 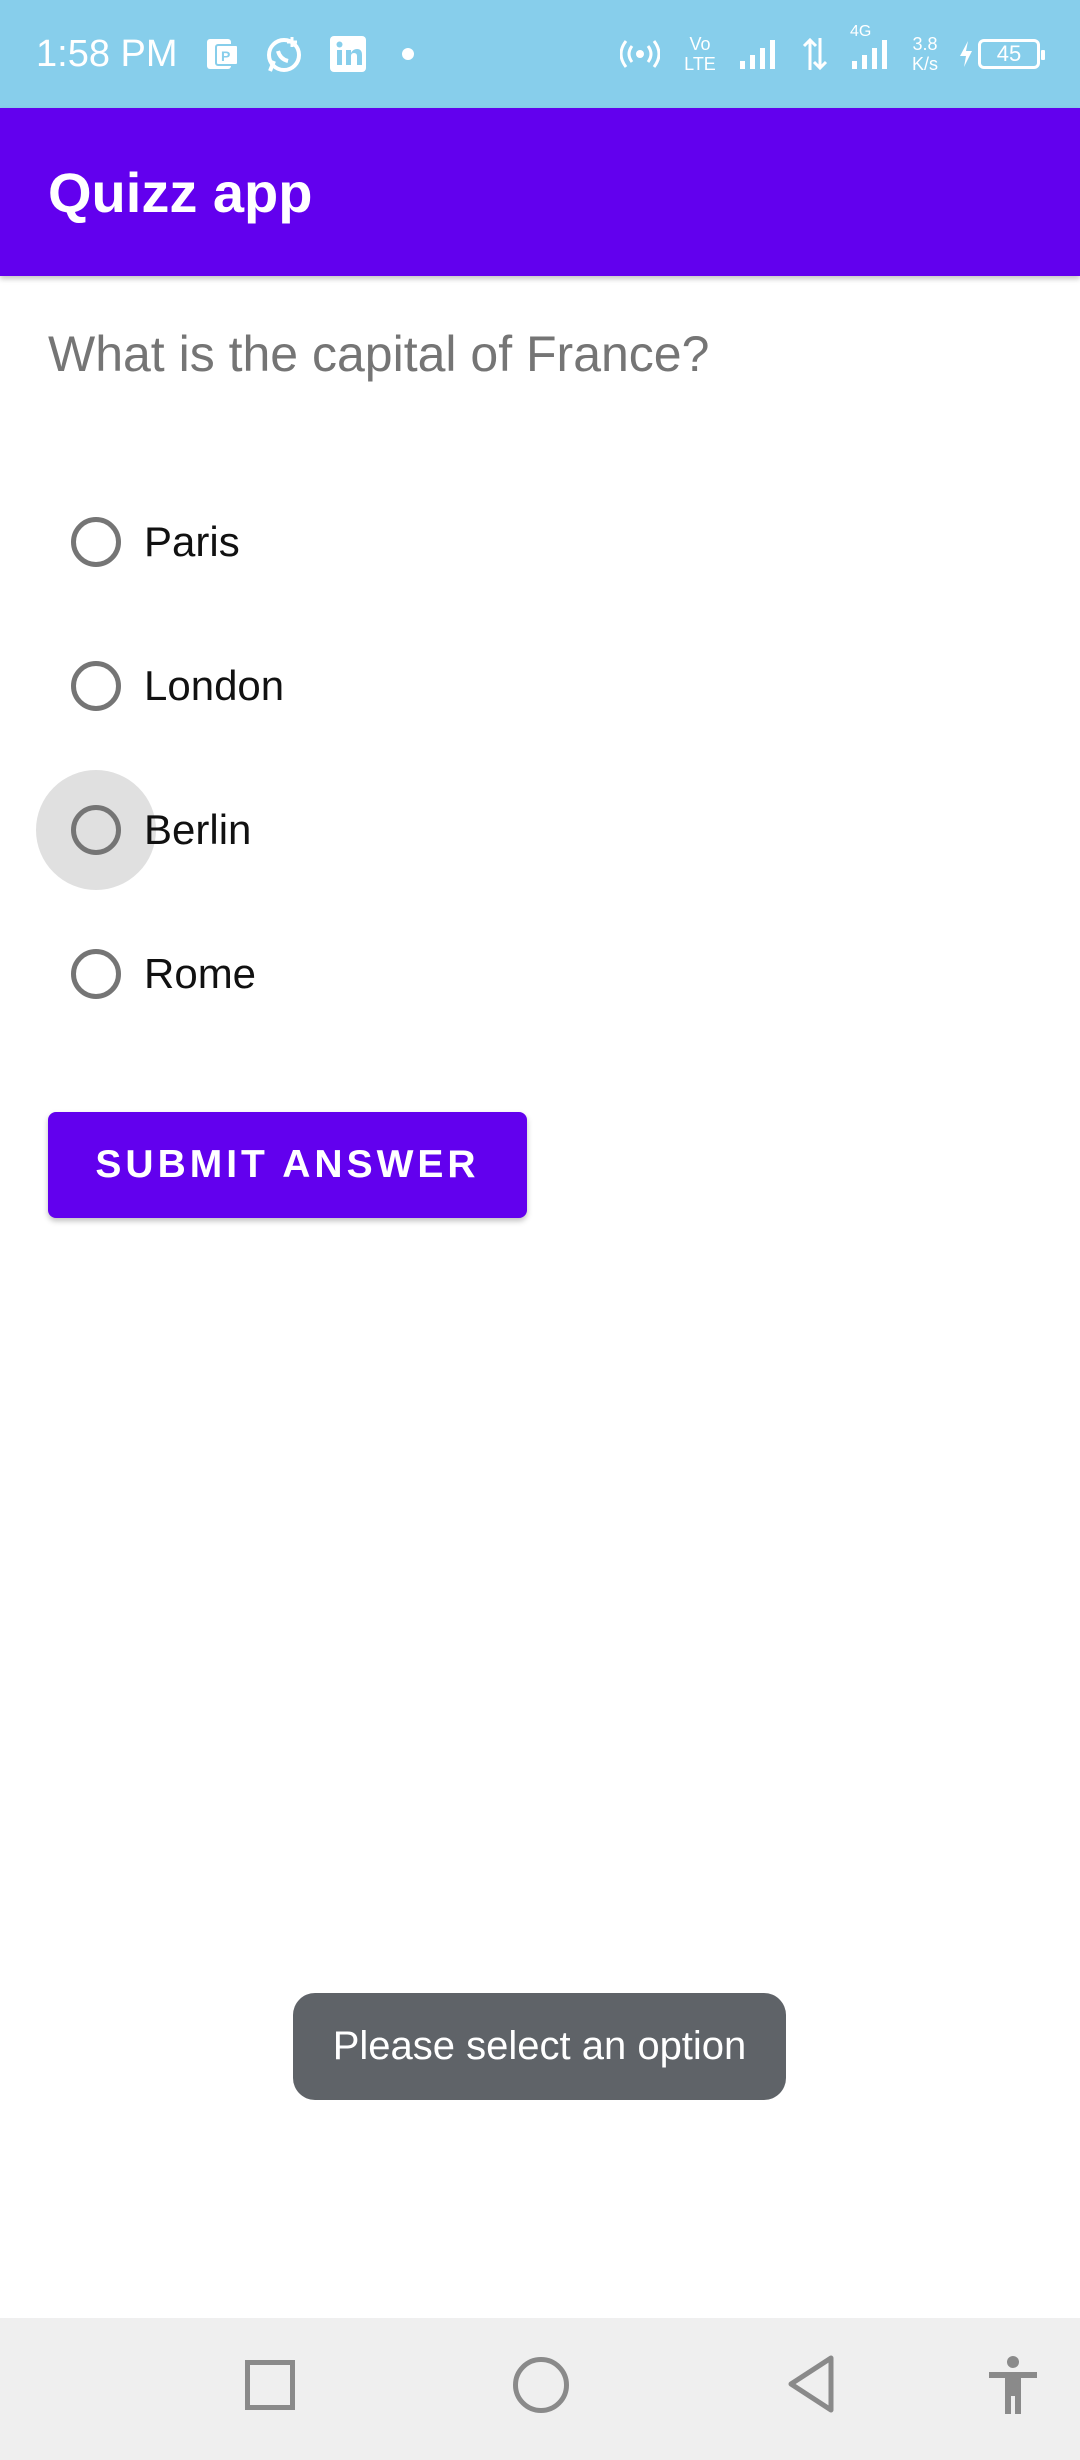 I want to click on option-rome: Rome, so click(x=498, y=974).